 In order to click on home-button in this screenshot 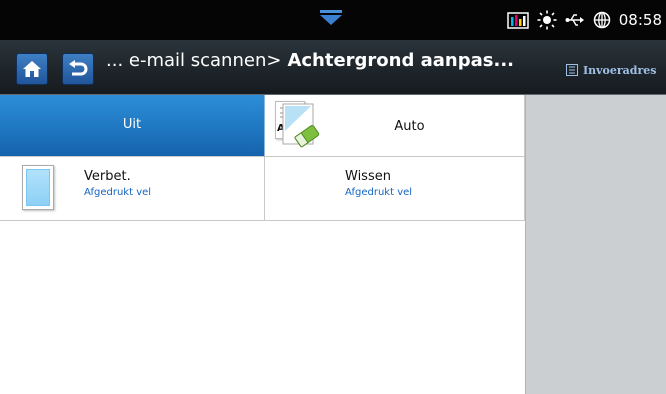, I will do `click(32, 69)`.